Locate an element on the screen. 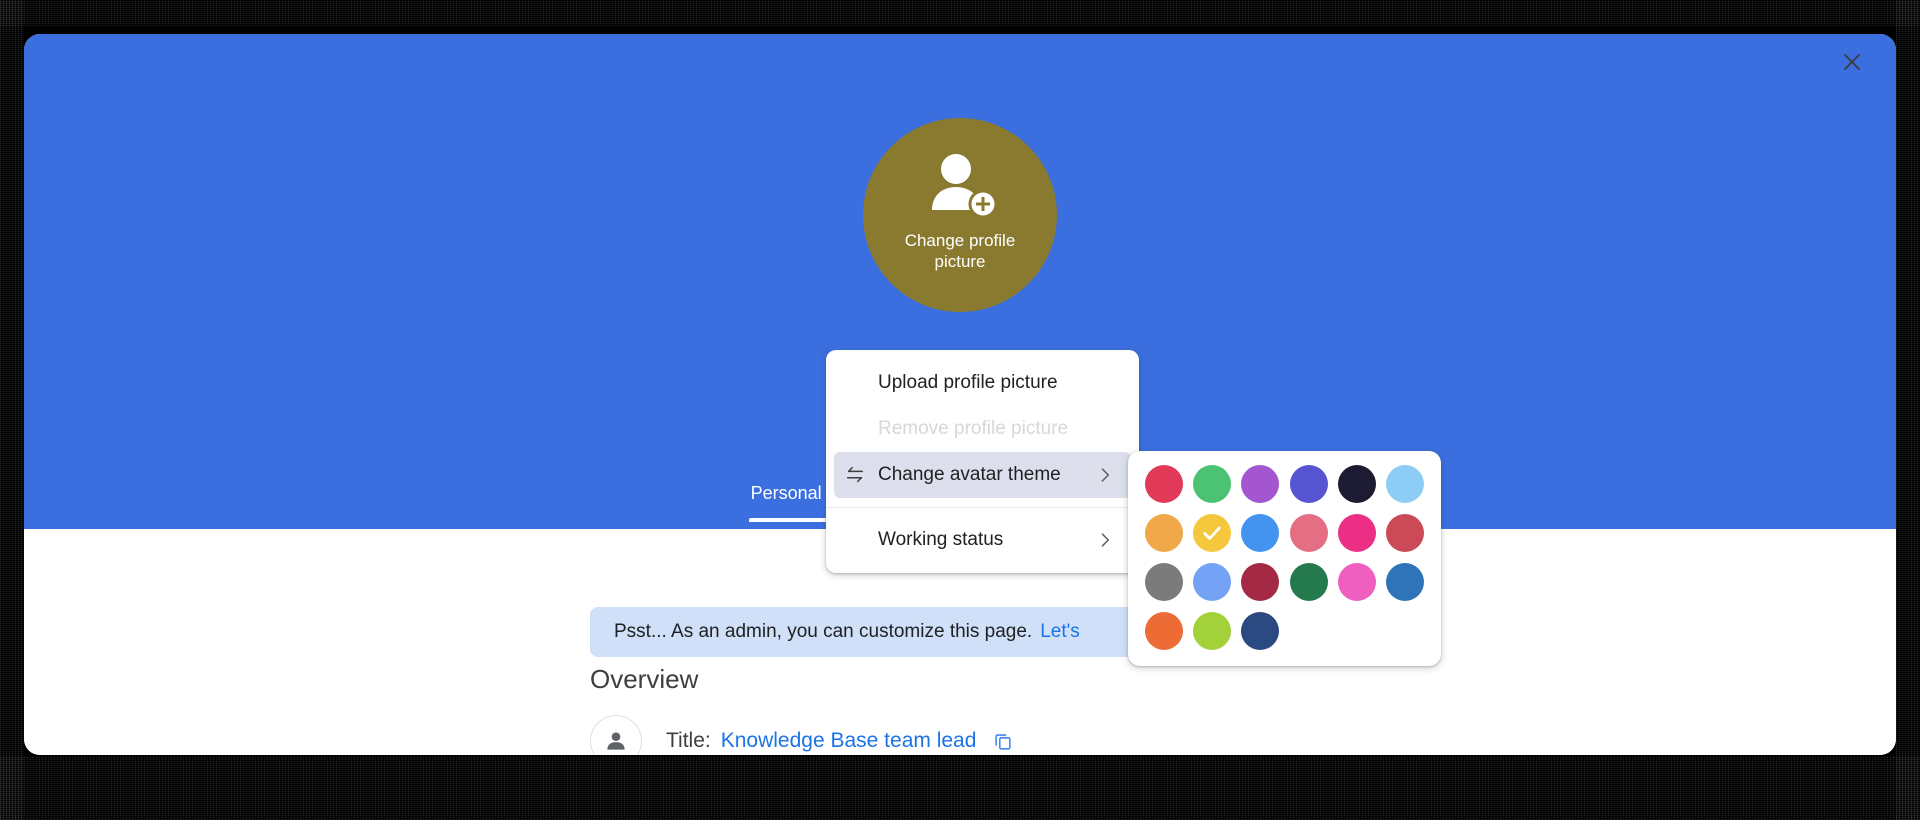 This screenshot has height=820, width=1920. menu-item-working-status: Working status is located at coordinates (982, 540).